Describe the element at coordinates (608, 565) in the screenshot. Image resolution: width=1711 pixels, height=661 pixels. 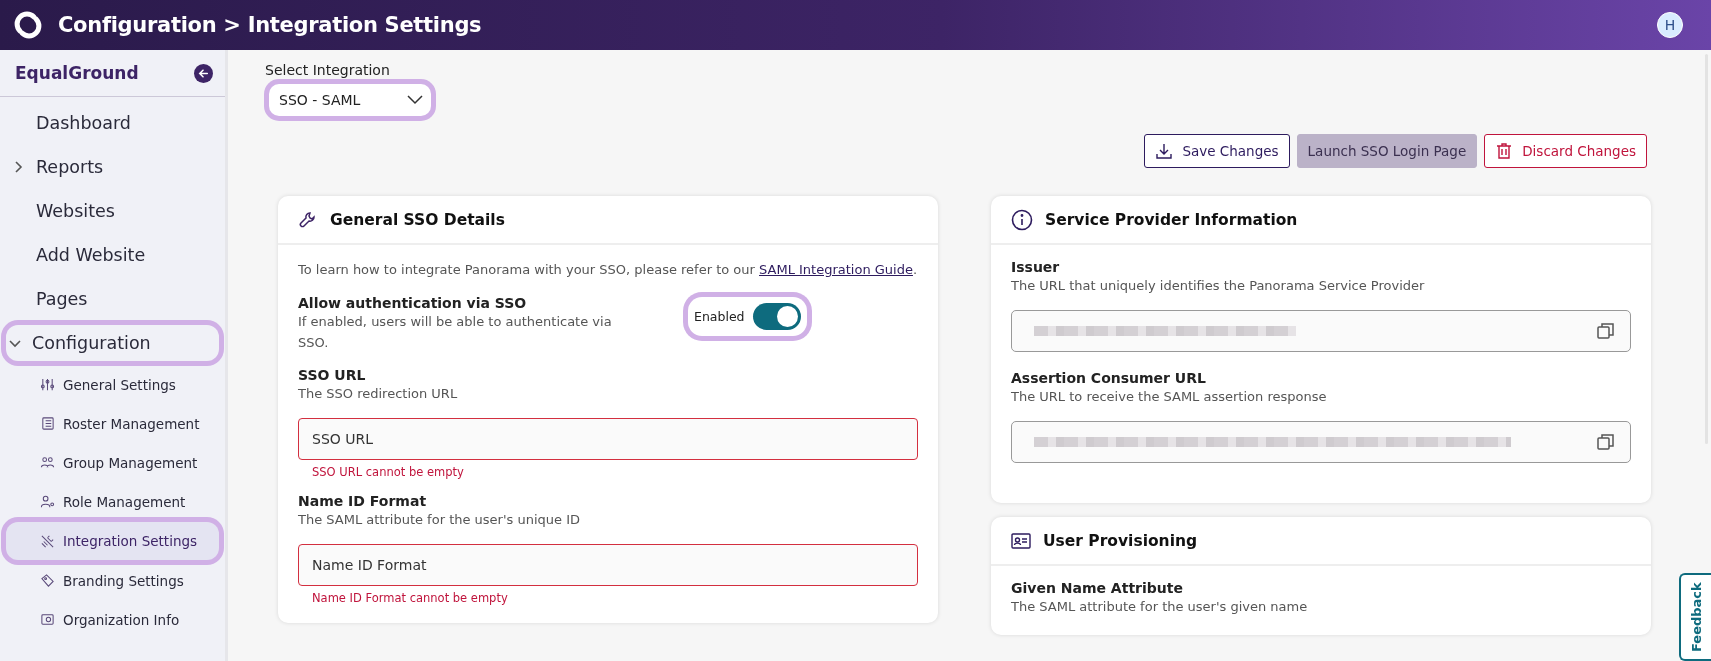
I see `text-field: Name ID Format` at that location.